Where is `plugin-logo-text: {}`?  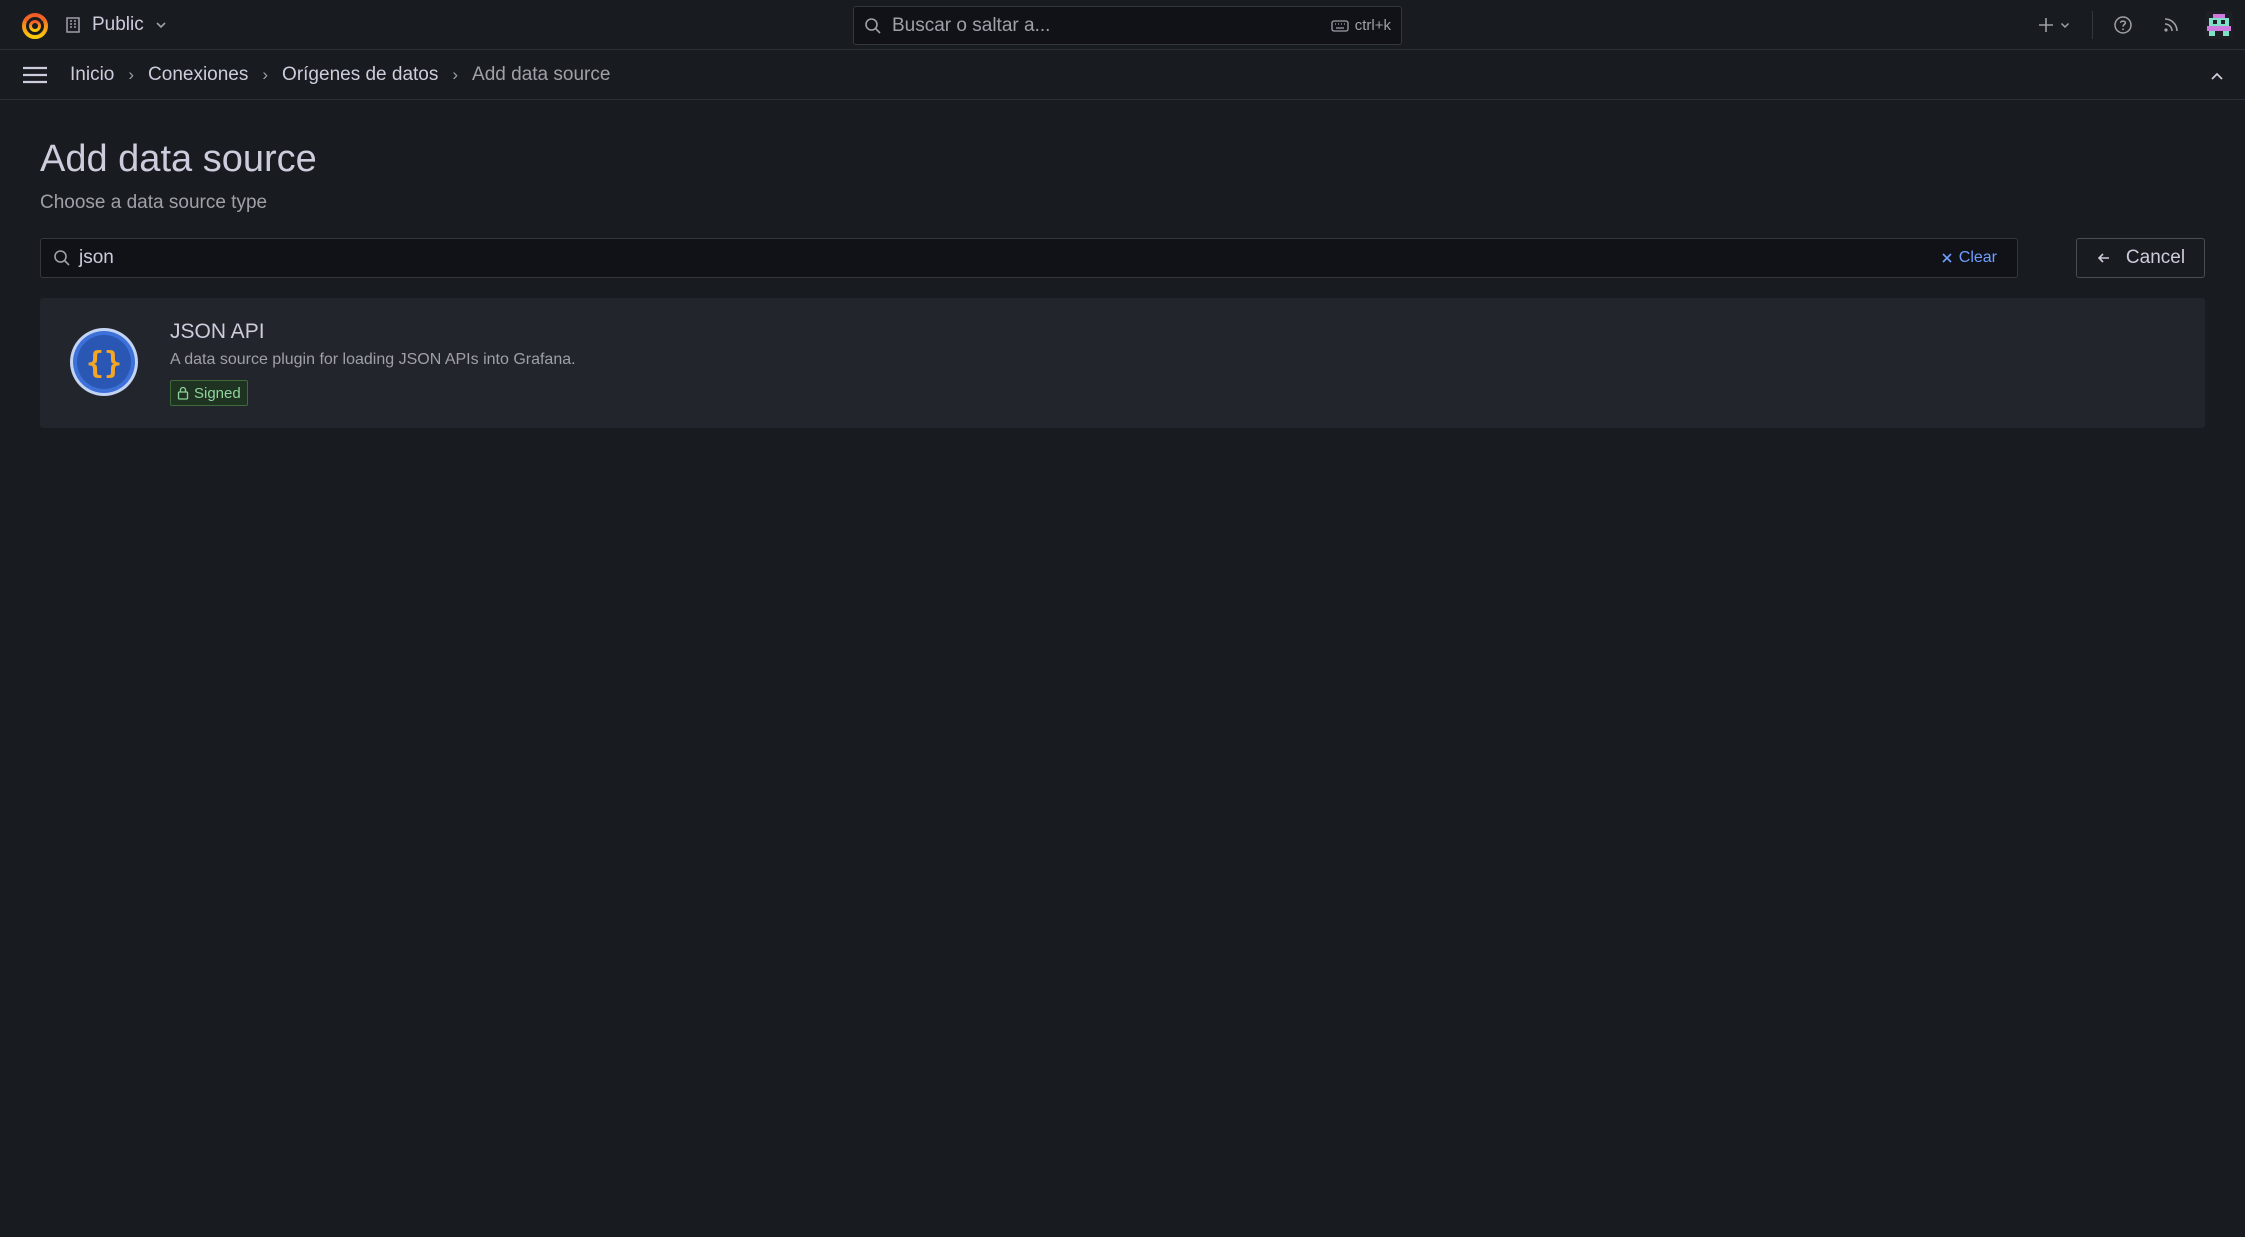 plugin-logo-text: {} is located at coordinates (104, 363).